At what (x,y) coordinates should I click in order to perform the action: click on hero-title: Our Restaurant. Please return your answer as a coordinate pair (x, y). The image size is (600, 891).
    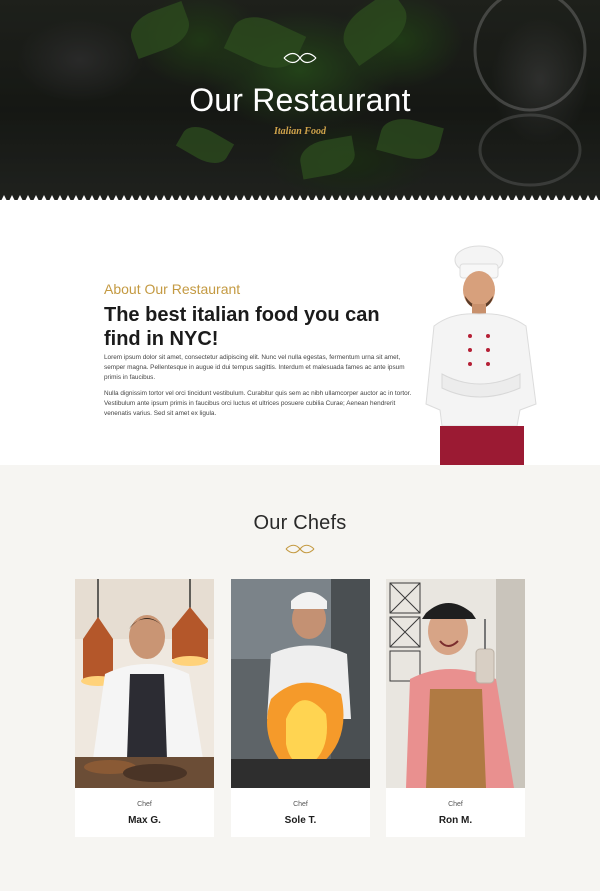
    Looking at the image, I should click on (300, 100).